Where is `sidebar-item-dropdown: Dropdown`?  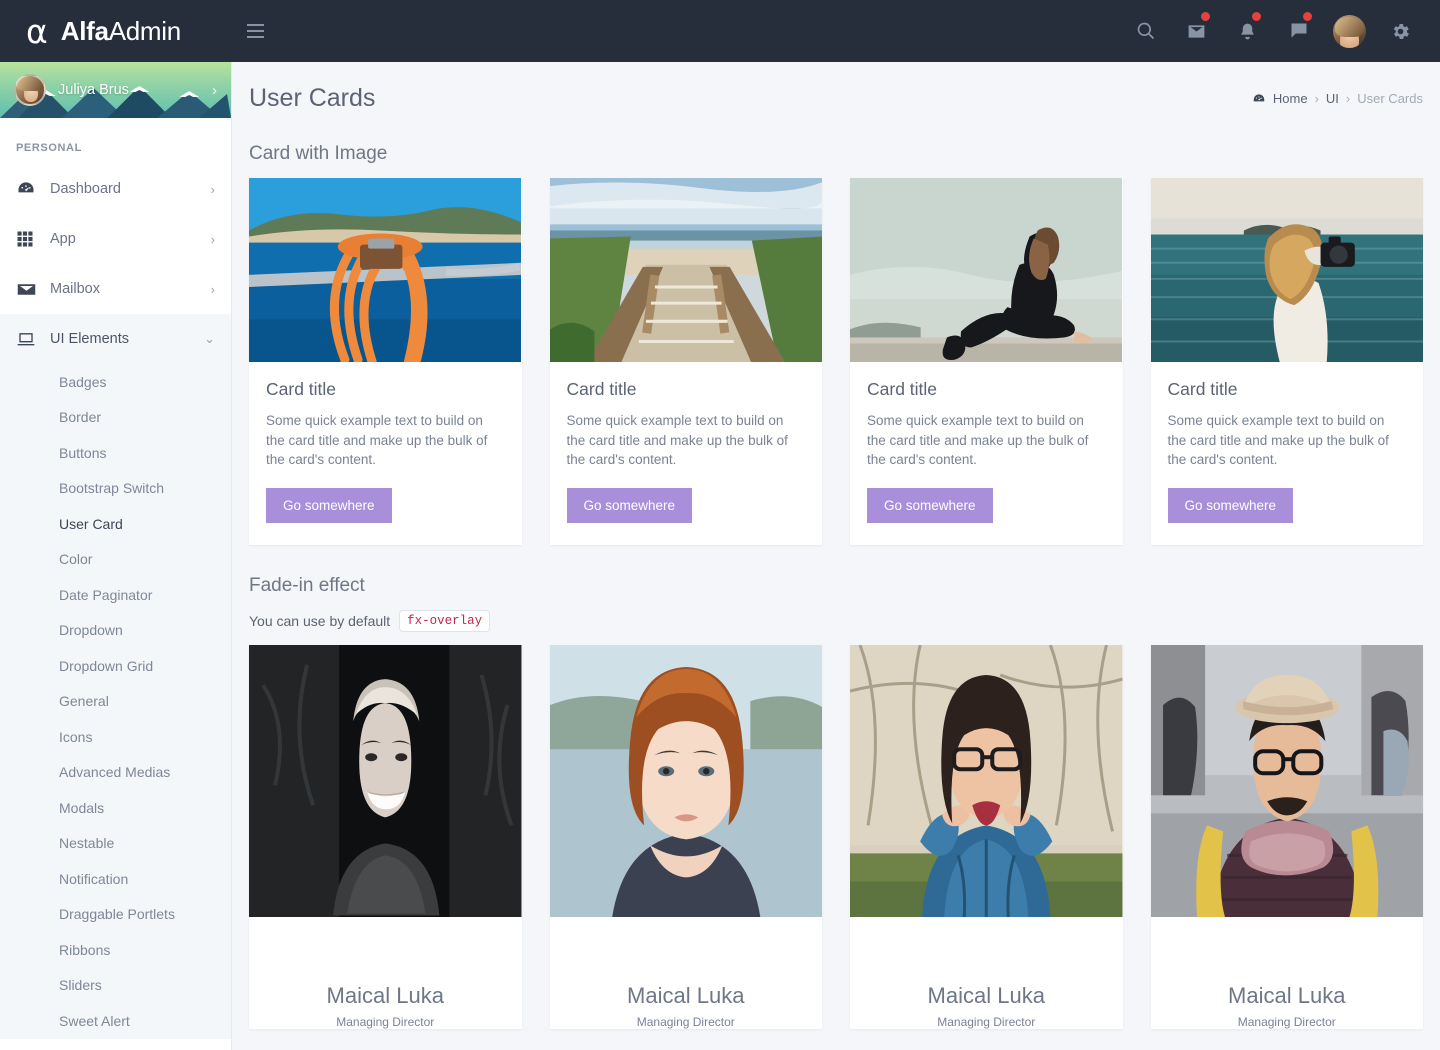 sidebar-item-dropdown: Dropdown is located at coordinates (115, 630).